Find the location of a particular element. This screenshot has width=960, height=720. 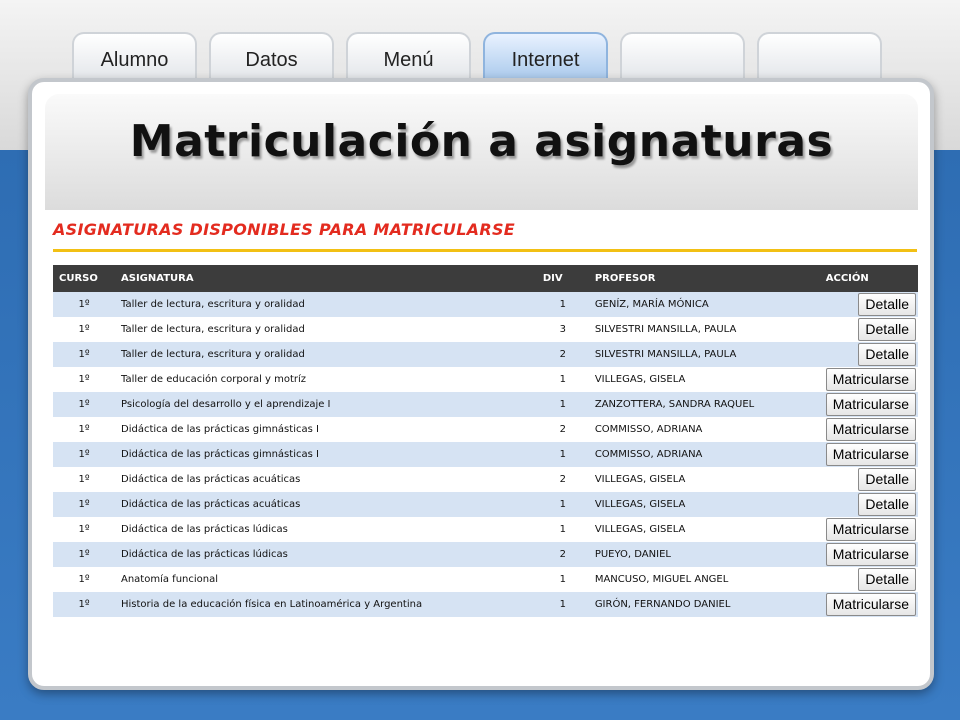

header-profesor: PROFESOR is located at coordinates (625, 278).